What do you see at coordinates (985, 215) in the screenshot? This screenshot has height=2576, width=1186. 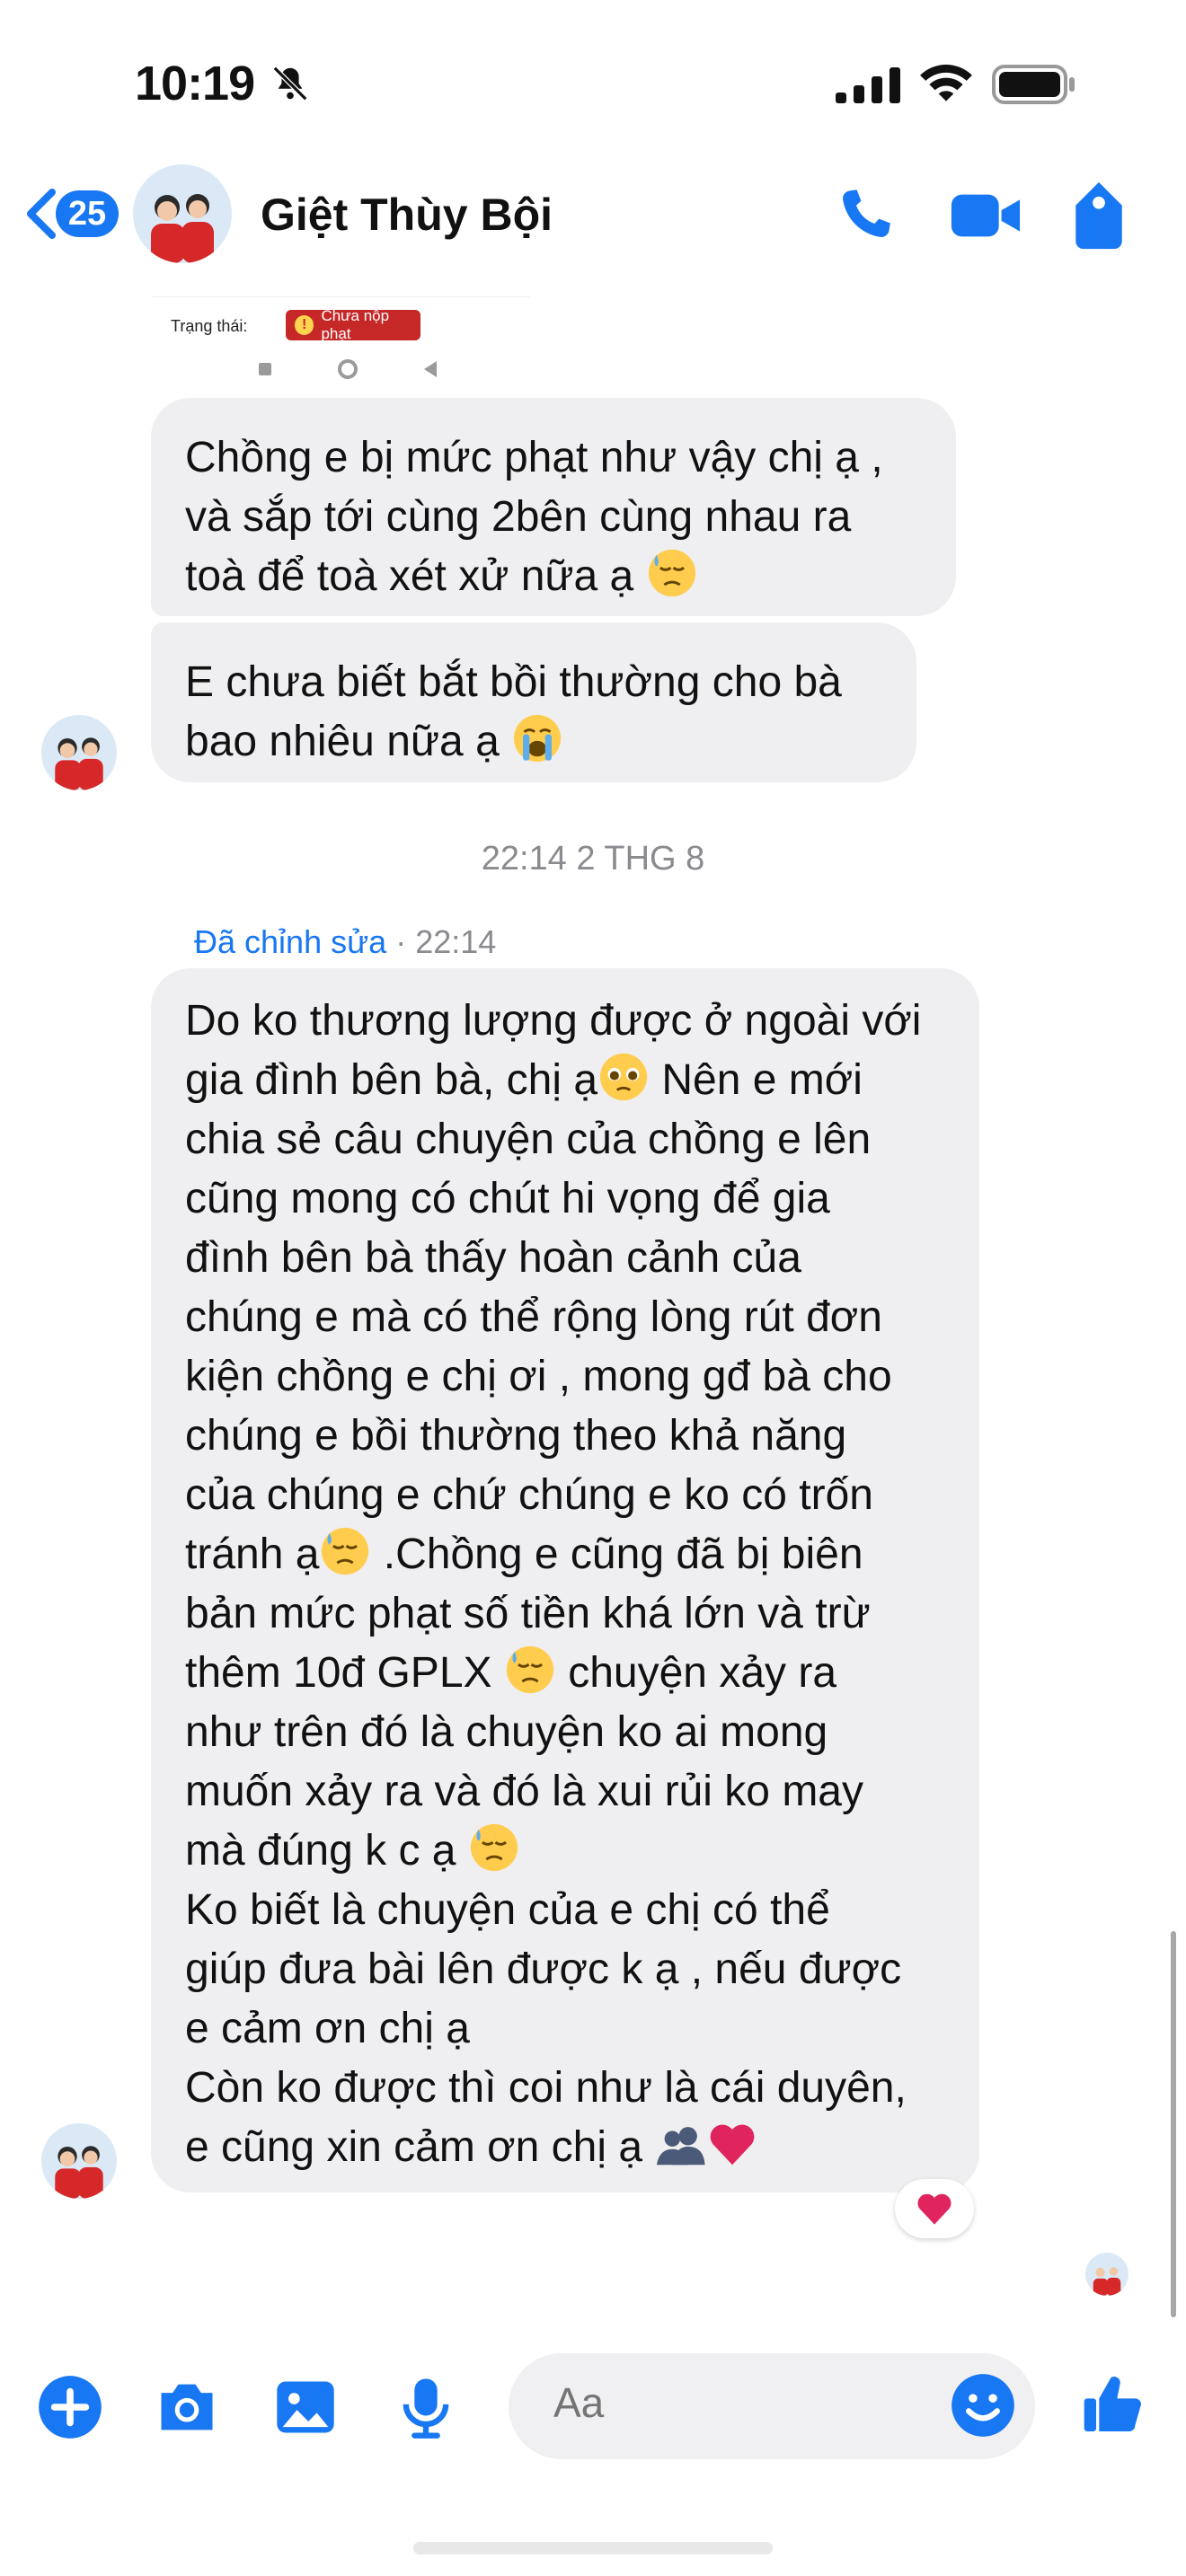 I see `video-call-icon` at bounding box center [985, 215].